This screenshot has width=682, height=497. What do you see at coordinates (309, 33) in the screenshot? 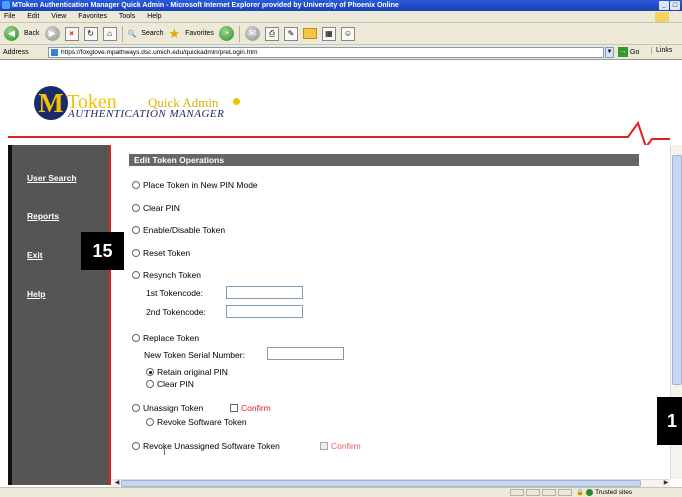
I see `folder-icon` at bounding box center [309, 33].